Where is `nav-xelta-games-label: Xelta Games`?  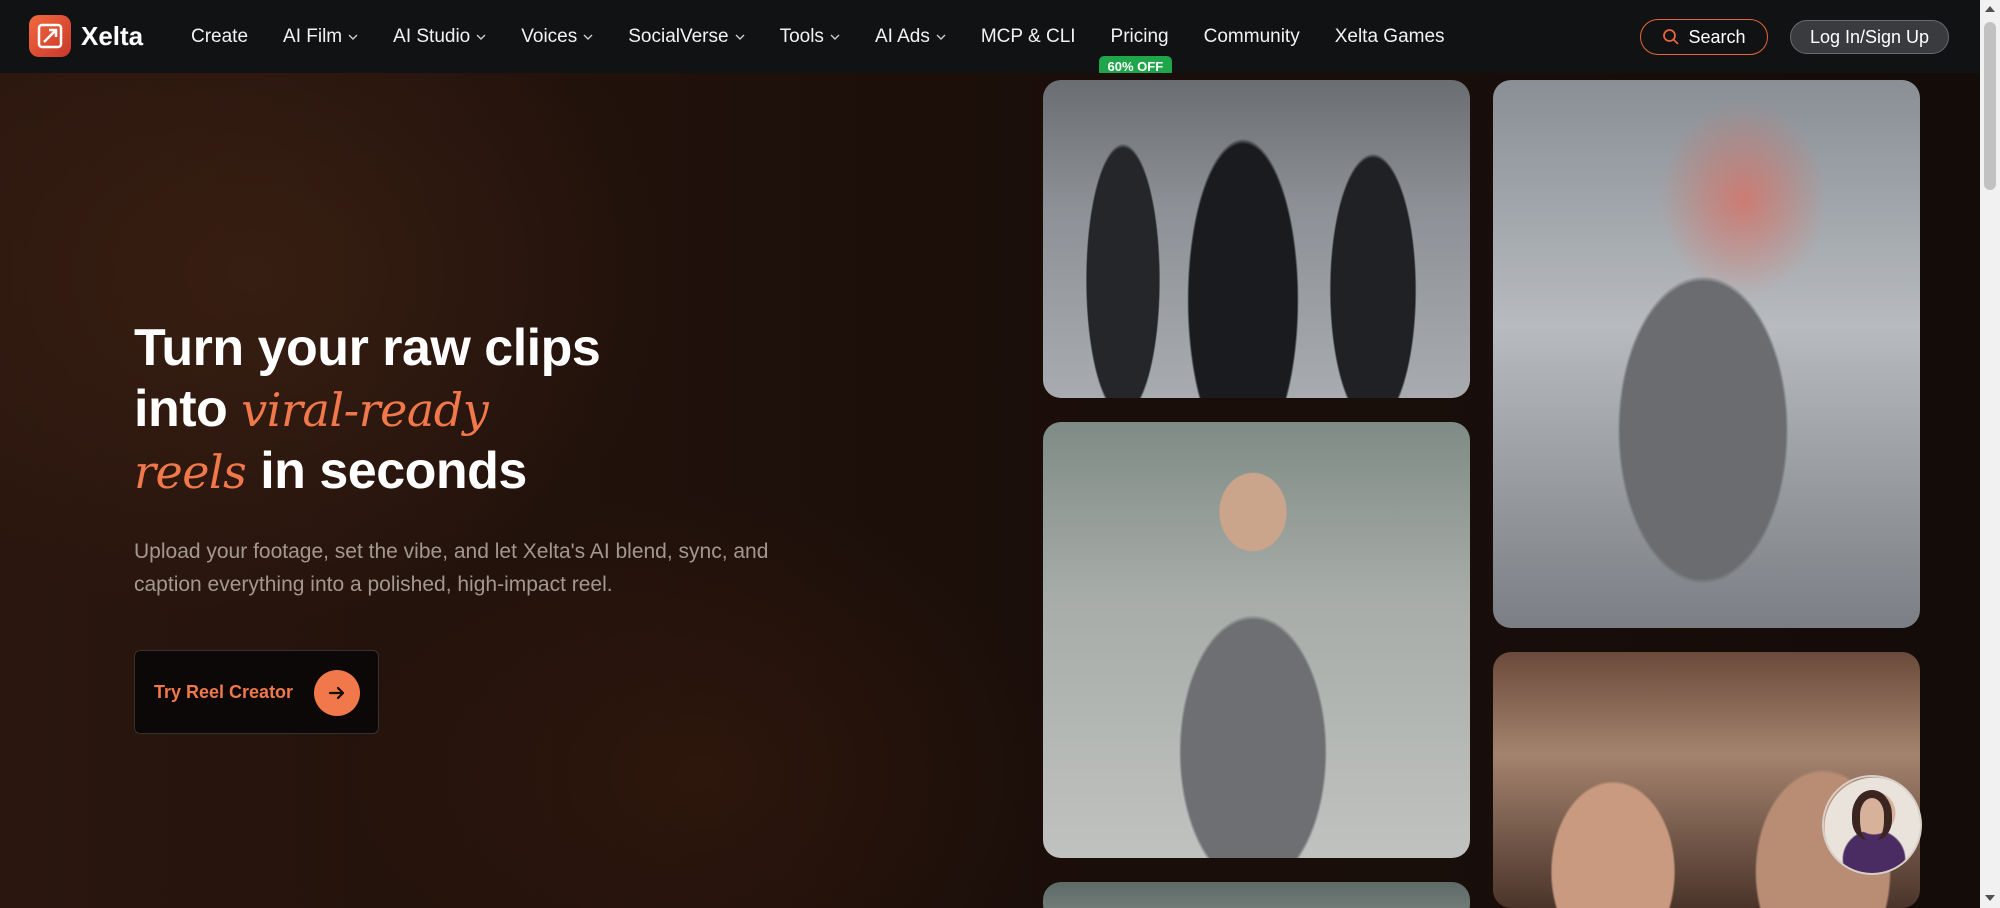
nav-xelta-games-label: Xelta Games is located at coordinates (1389, 36).